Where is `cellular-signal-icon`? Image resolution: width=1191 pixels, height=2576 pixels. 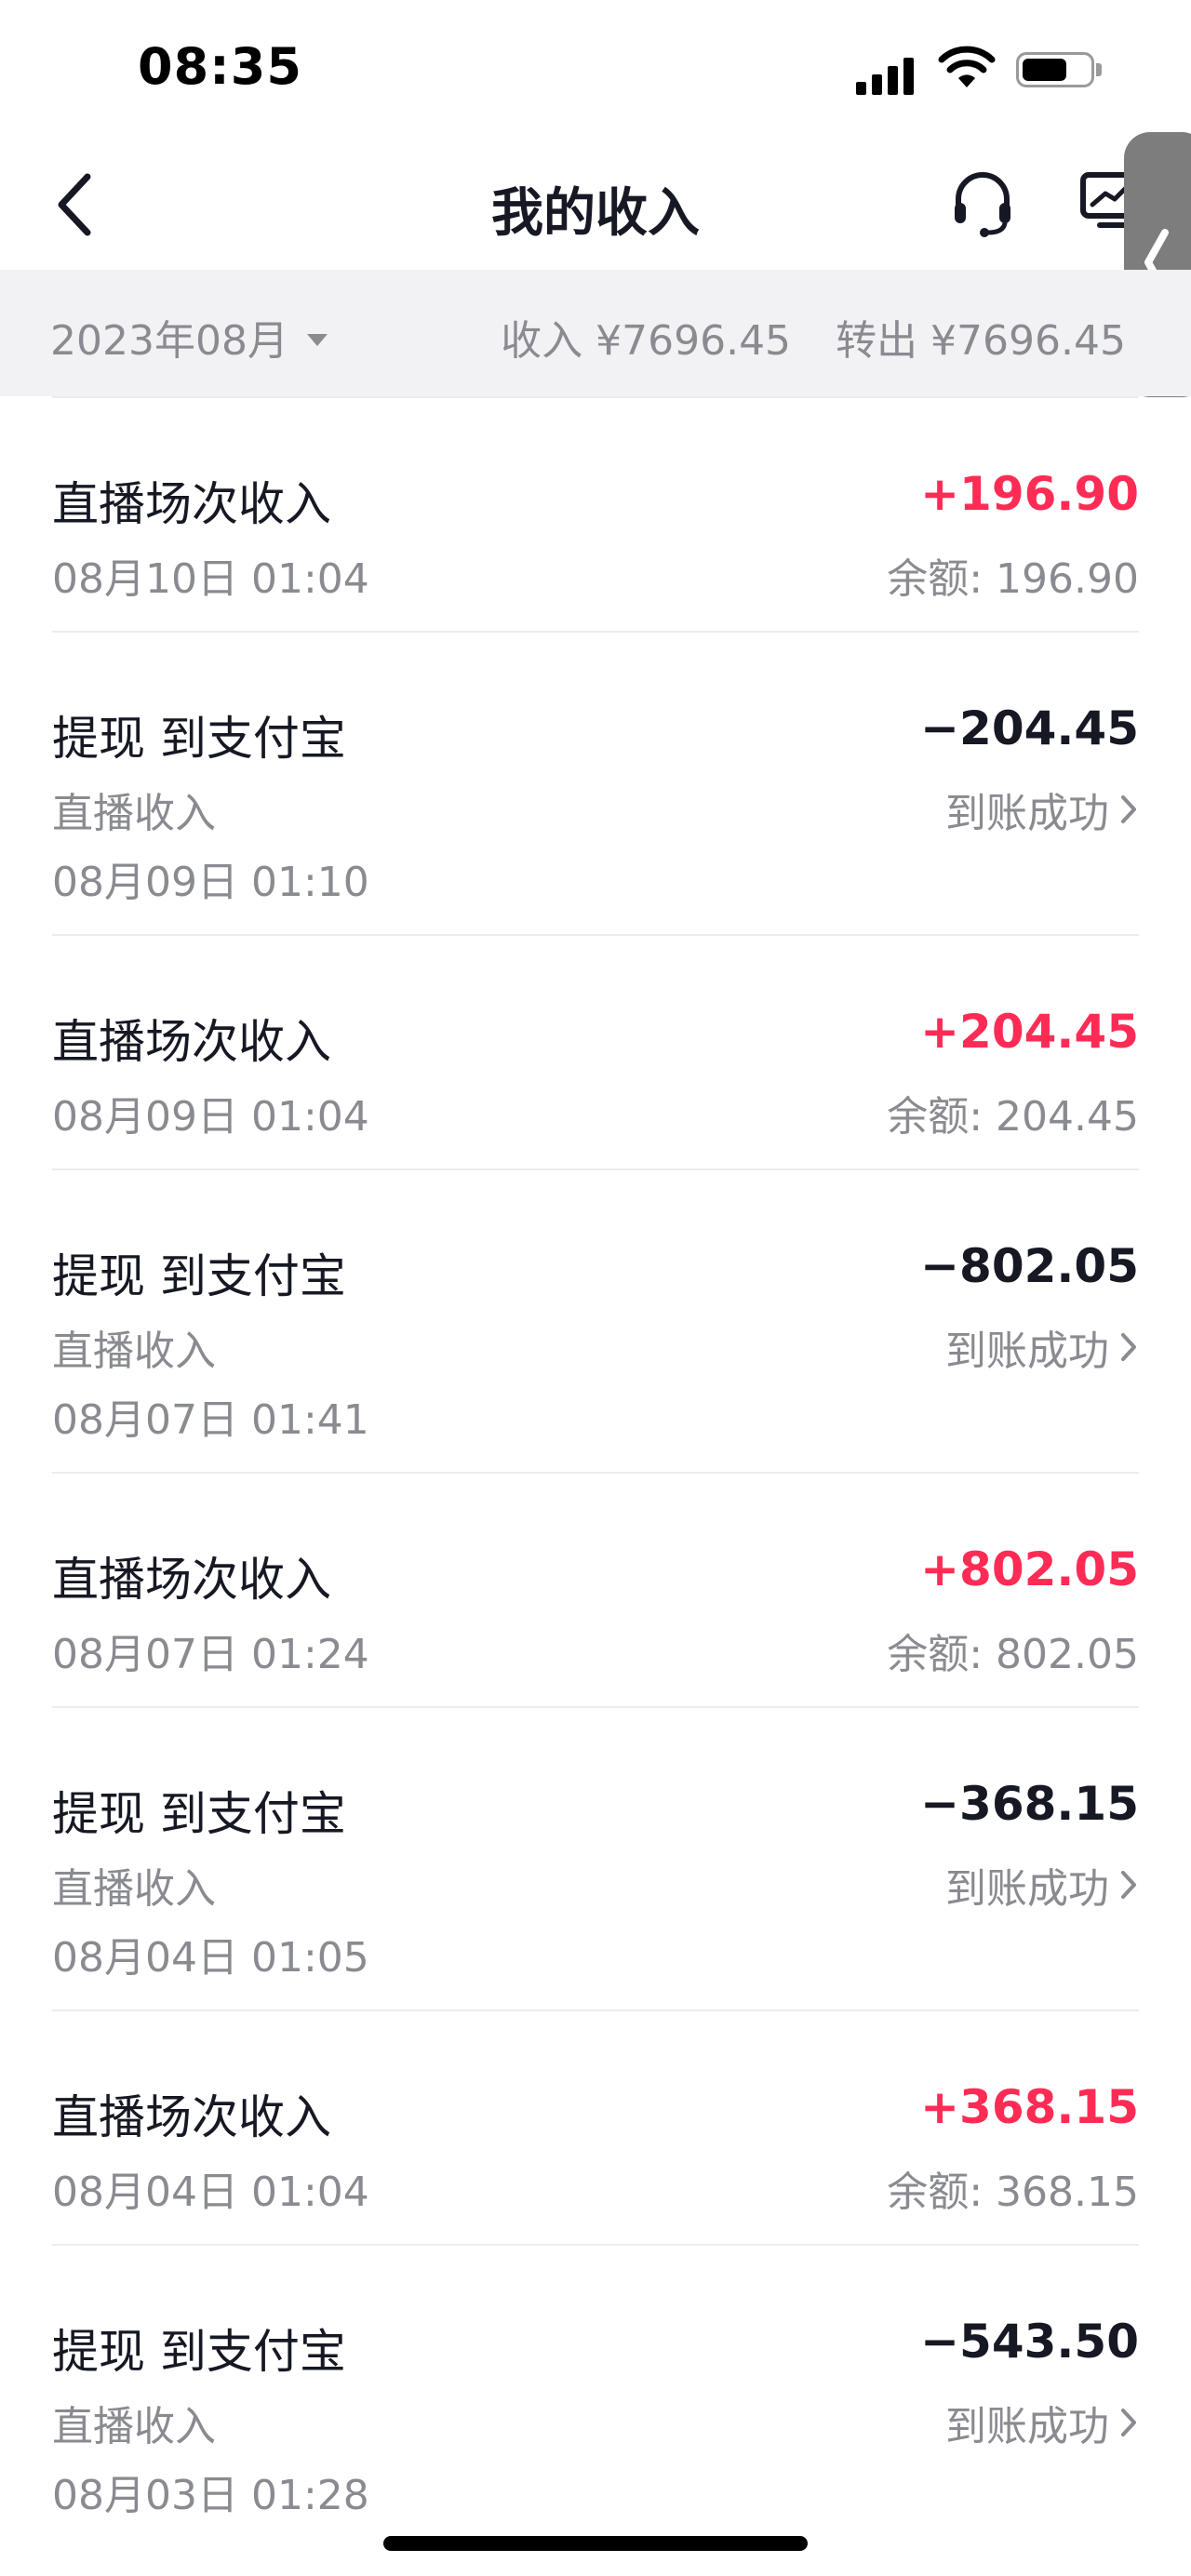
cellular-signal-icon is located at coordinates (888, 74).